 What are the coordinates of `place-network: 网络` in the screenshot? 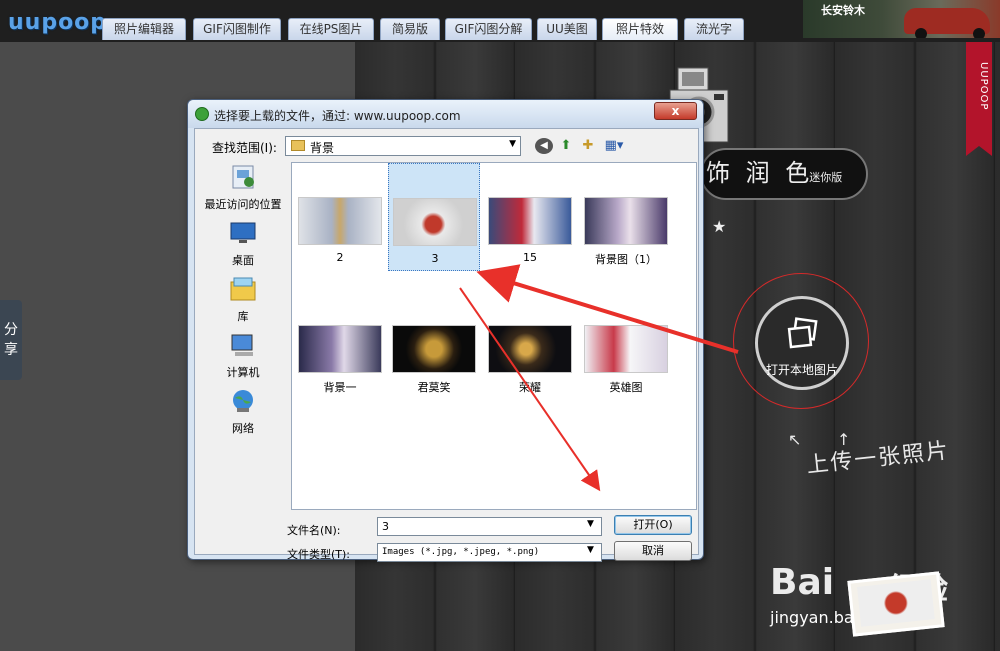 It's located at (243, 412).